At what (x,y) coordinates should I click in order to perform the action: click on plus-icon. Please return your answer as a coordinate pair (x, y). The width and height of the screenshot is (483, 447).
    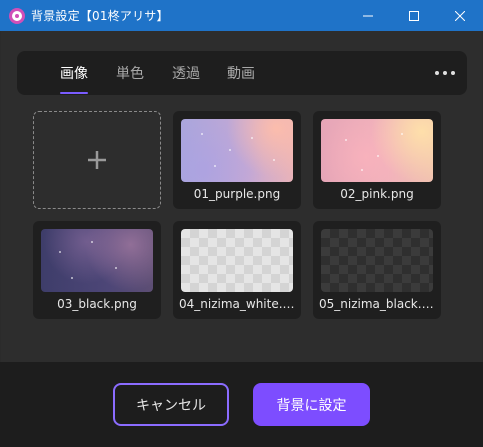
    Looking at the image, I should click on (97, 160).